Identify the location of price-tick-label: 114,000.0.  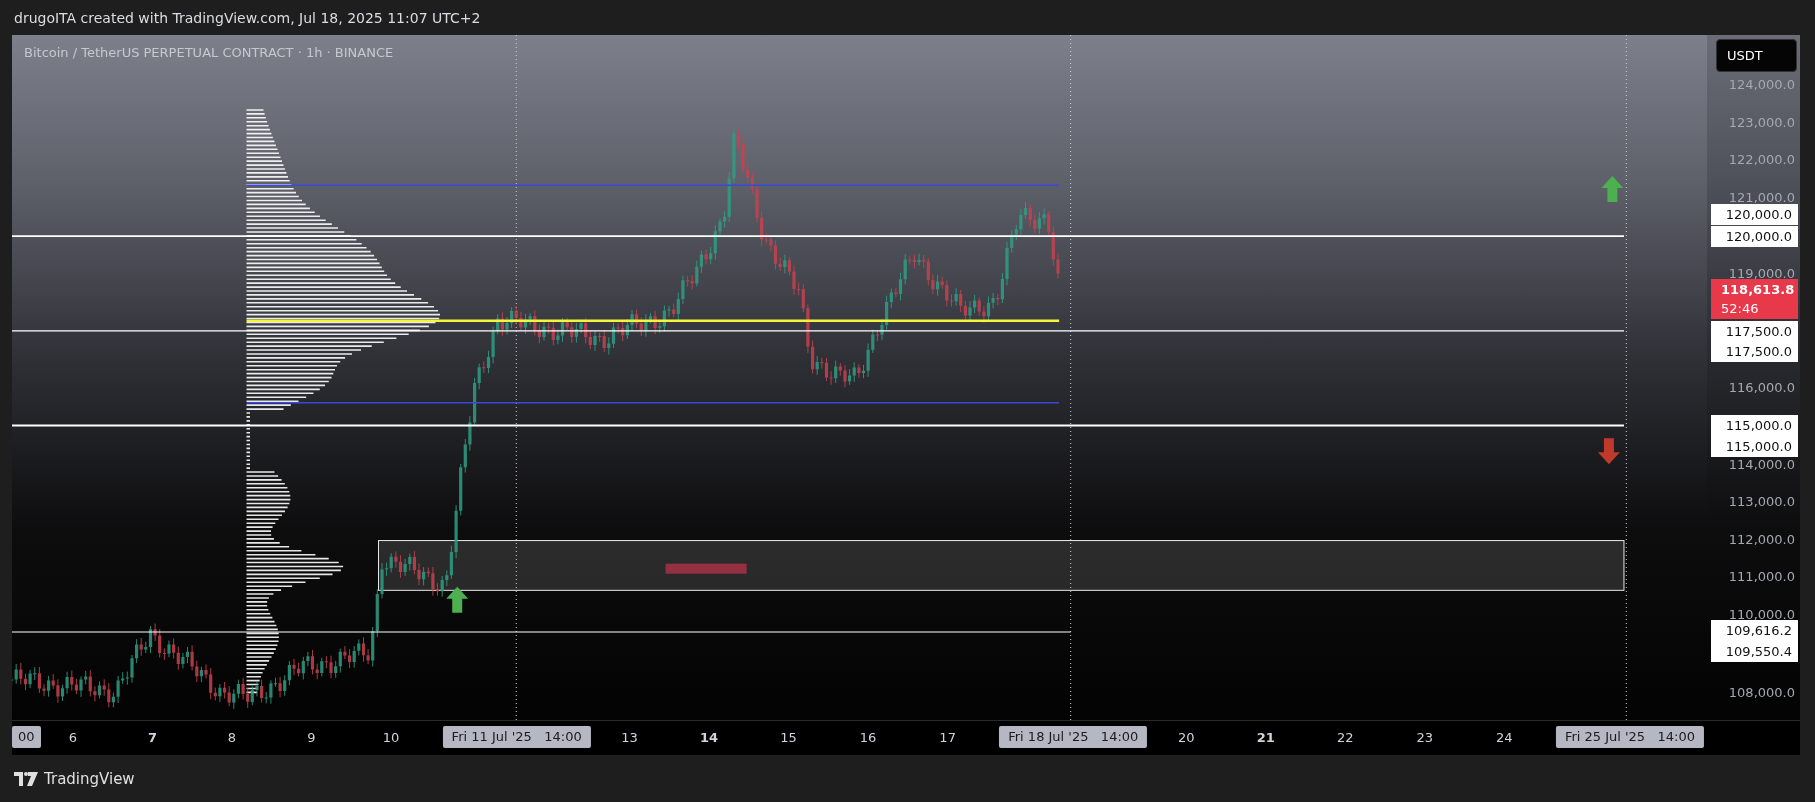
(1761, 464).